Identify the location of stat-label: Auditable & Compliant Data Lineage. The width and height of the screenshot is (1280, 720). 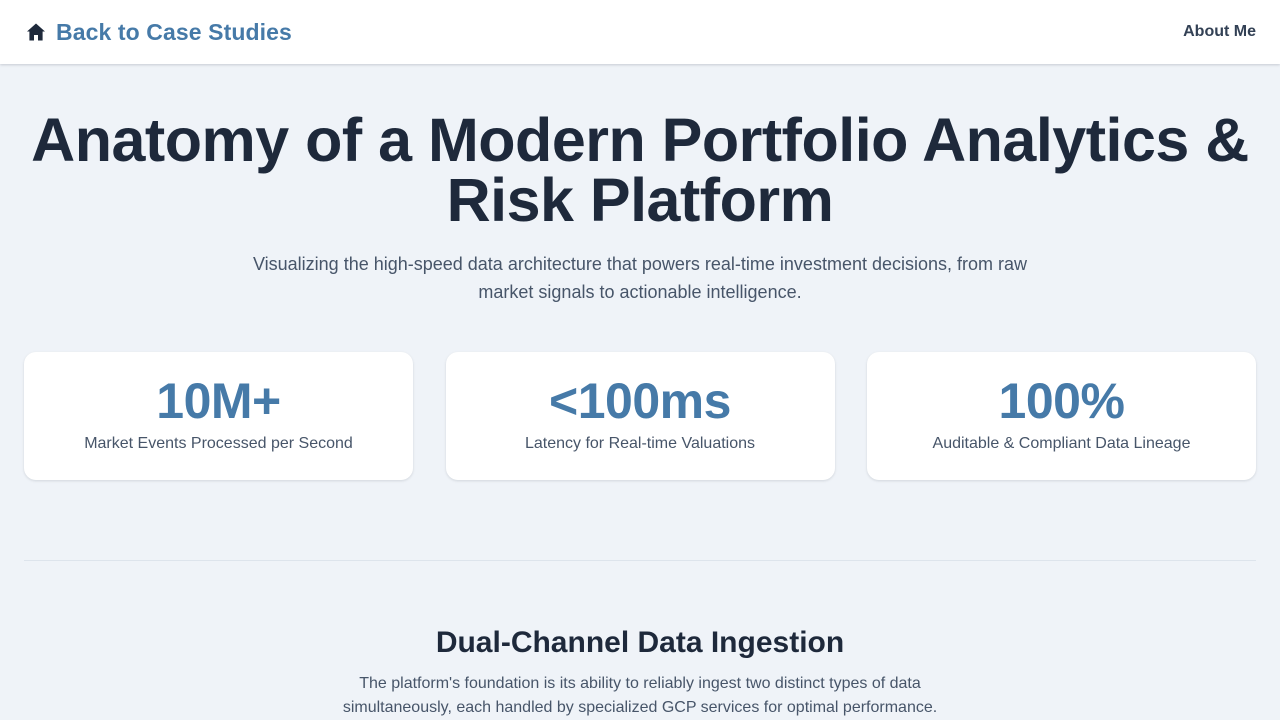
(1061, 443).